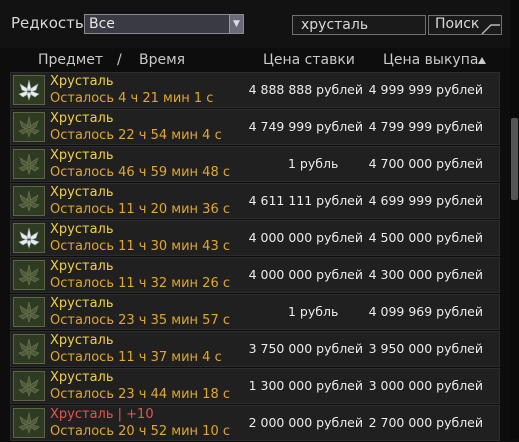 This screenshot has height=442, width=519. What do you see at coordinates (305, 348) in the screenshot?
I see `bid-price: 3 750 000 рублей` at bounding box center [305, 348].